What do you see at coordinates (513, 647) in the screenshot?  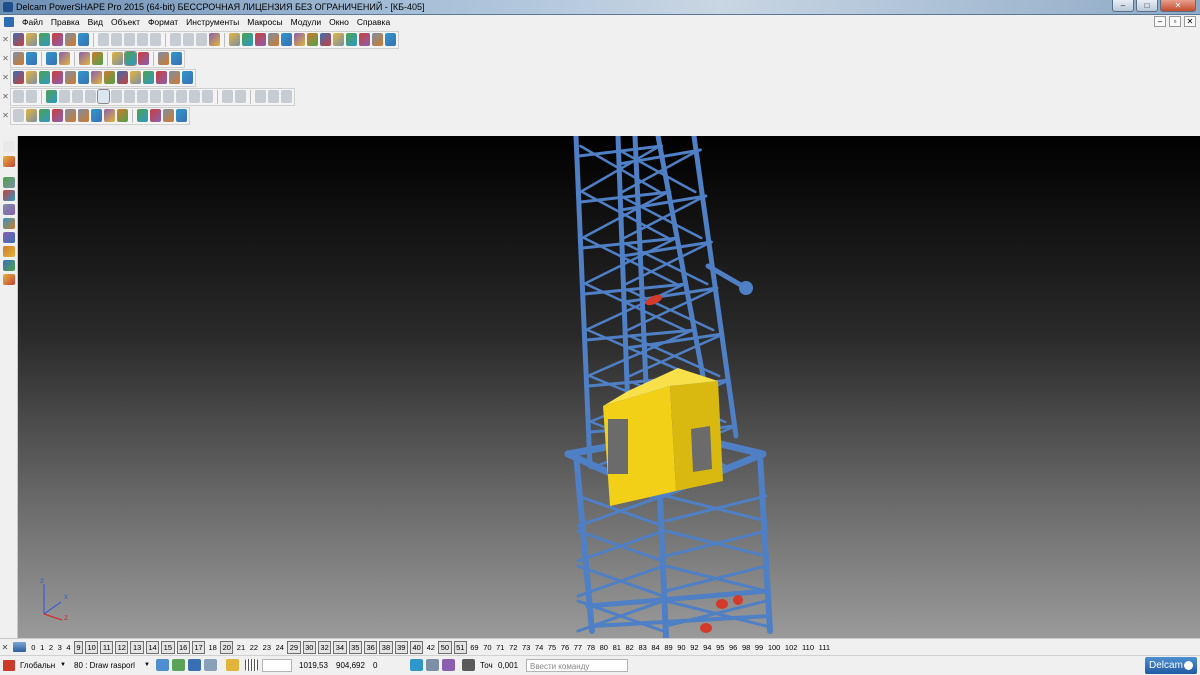 I see `level-72: 72` at bounding box center [513, 647].